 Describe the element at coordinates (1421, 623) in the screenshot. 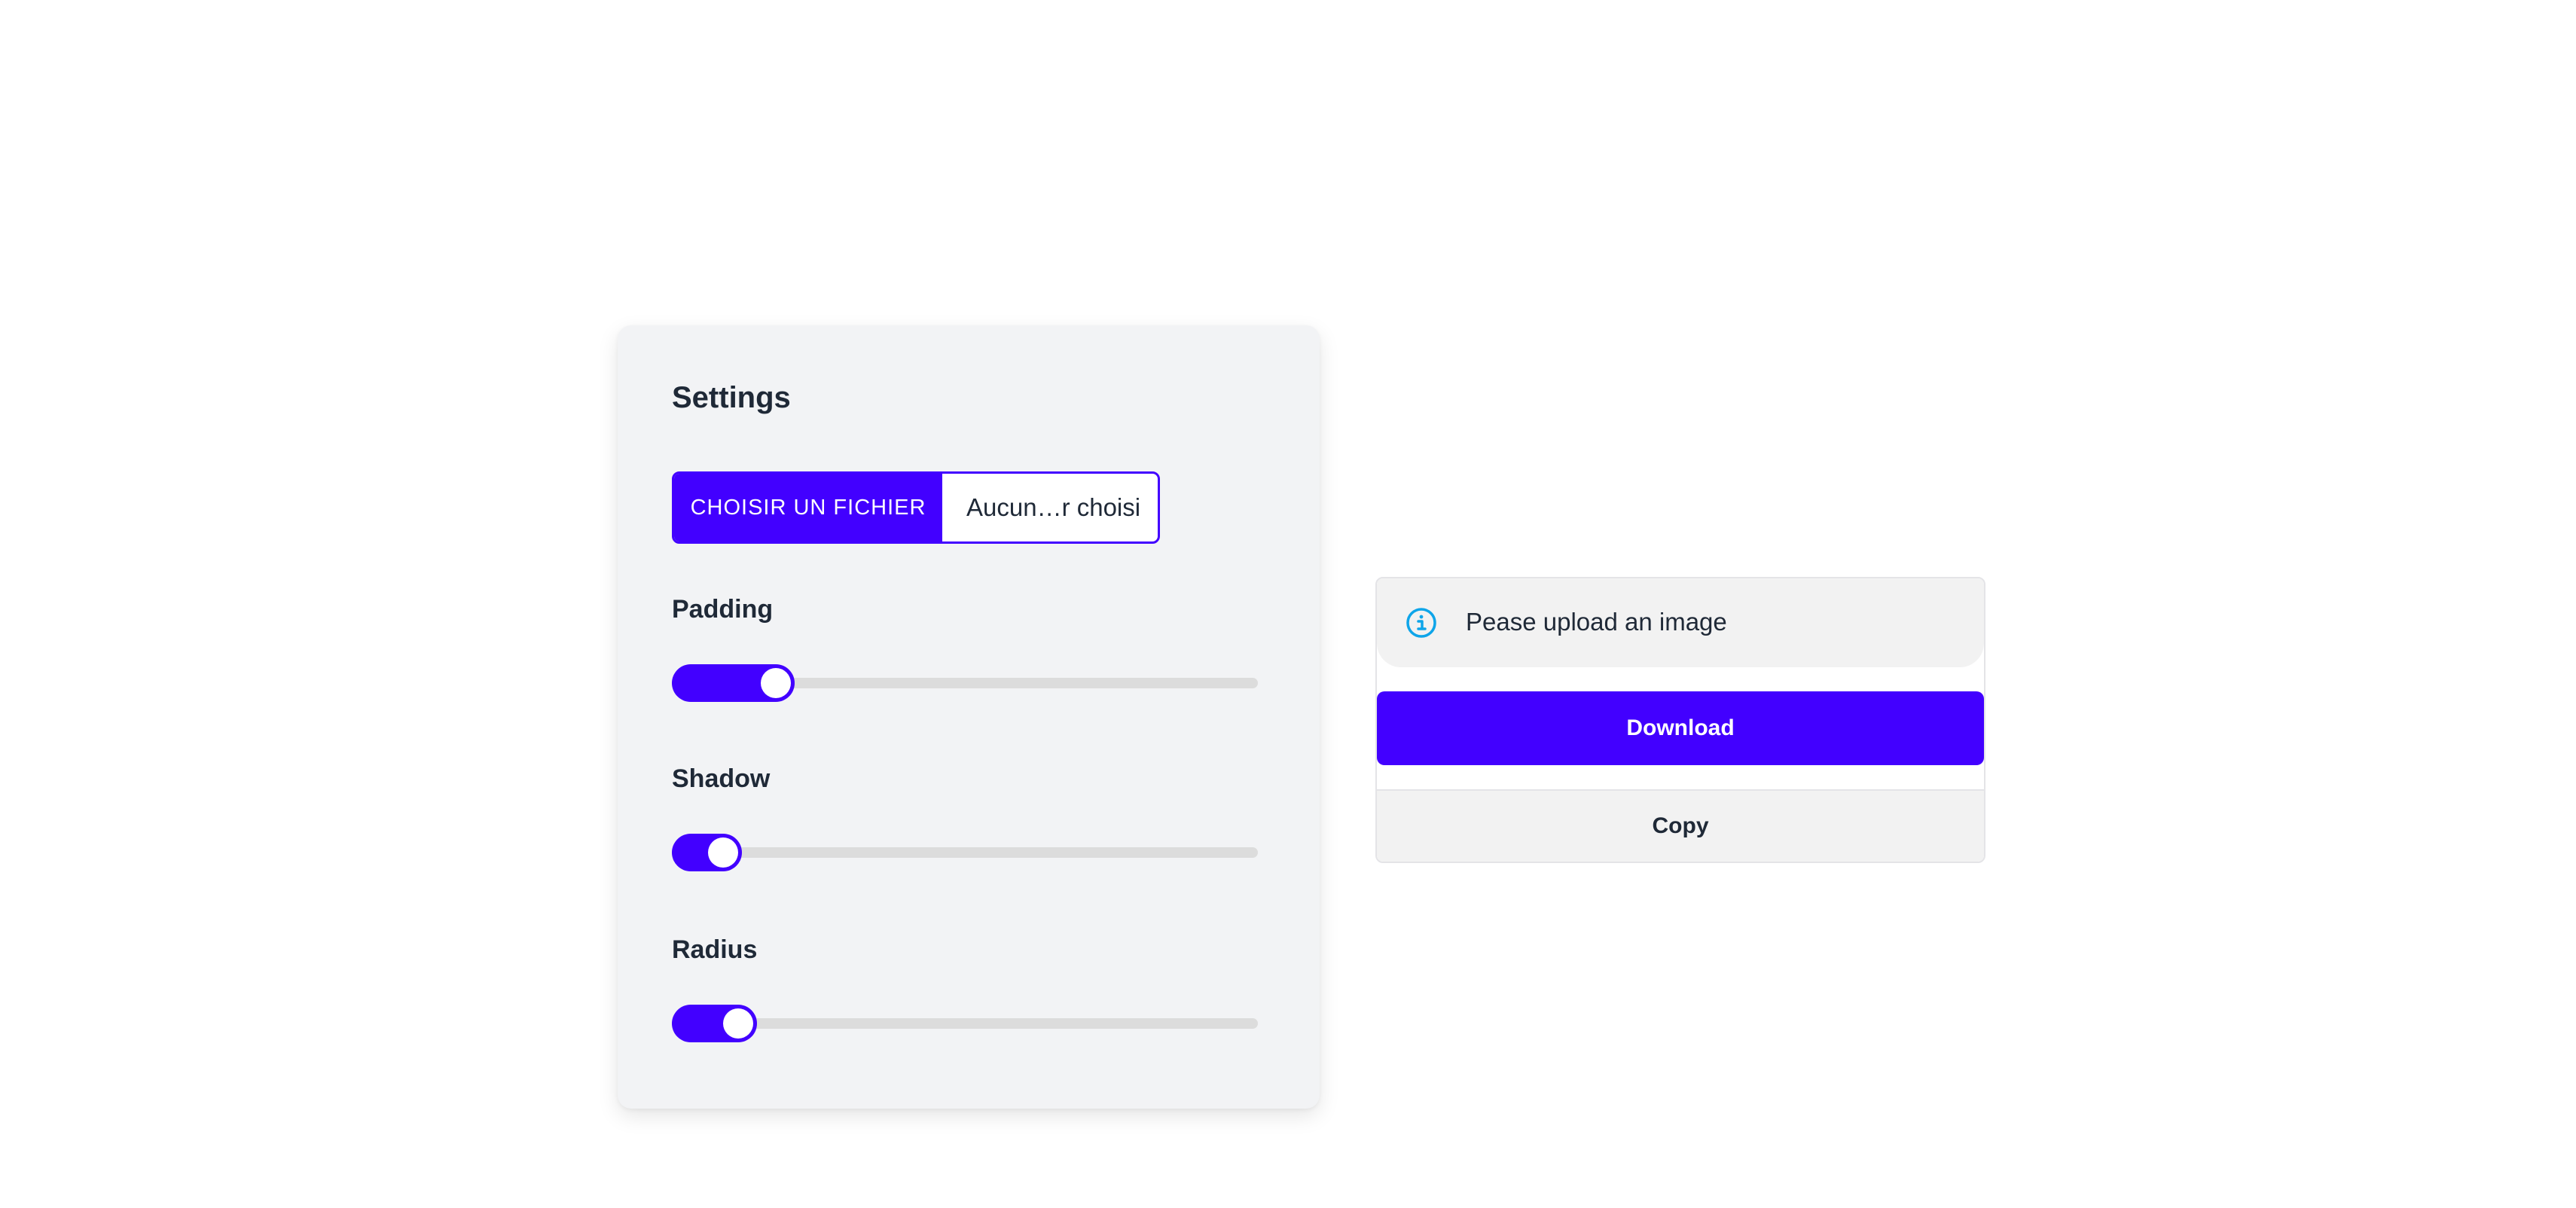

I see `info-circle-icon` at that location.